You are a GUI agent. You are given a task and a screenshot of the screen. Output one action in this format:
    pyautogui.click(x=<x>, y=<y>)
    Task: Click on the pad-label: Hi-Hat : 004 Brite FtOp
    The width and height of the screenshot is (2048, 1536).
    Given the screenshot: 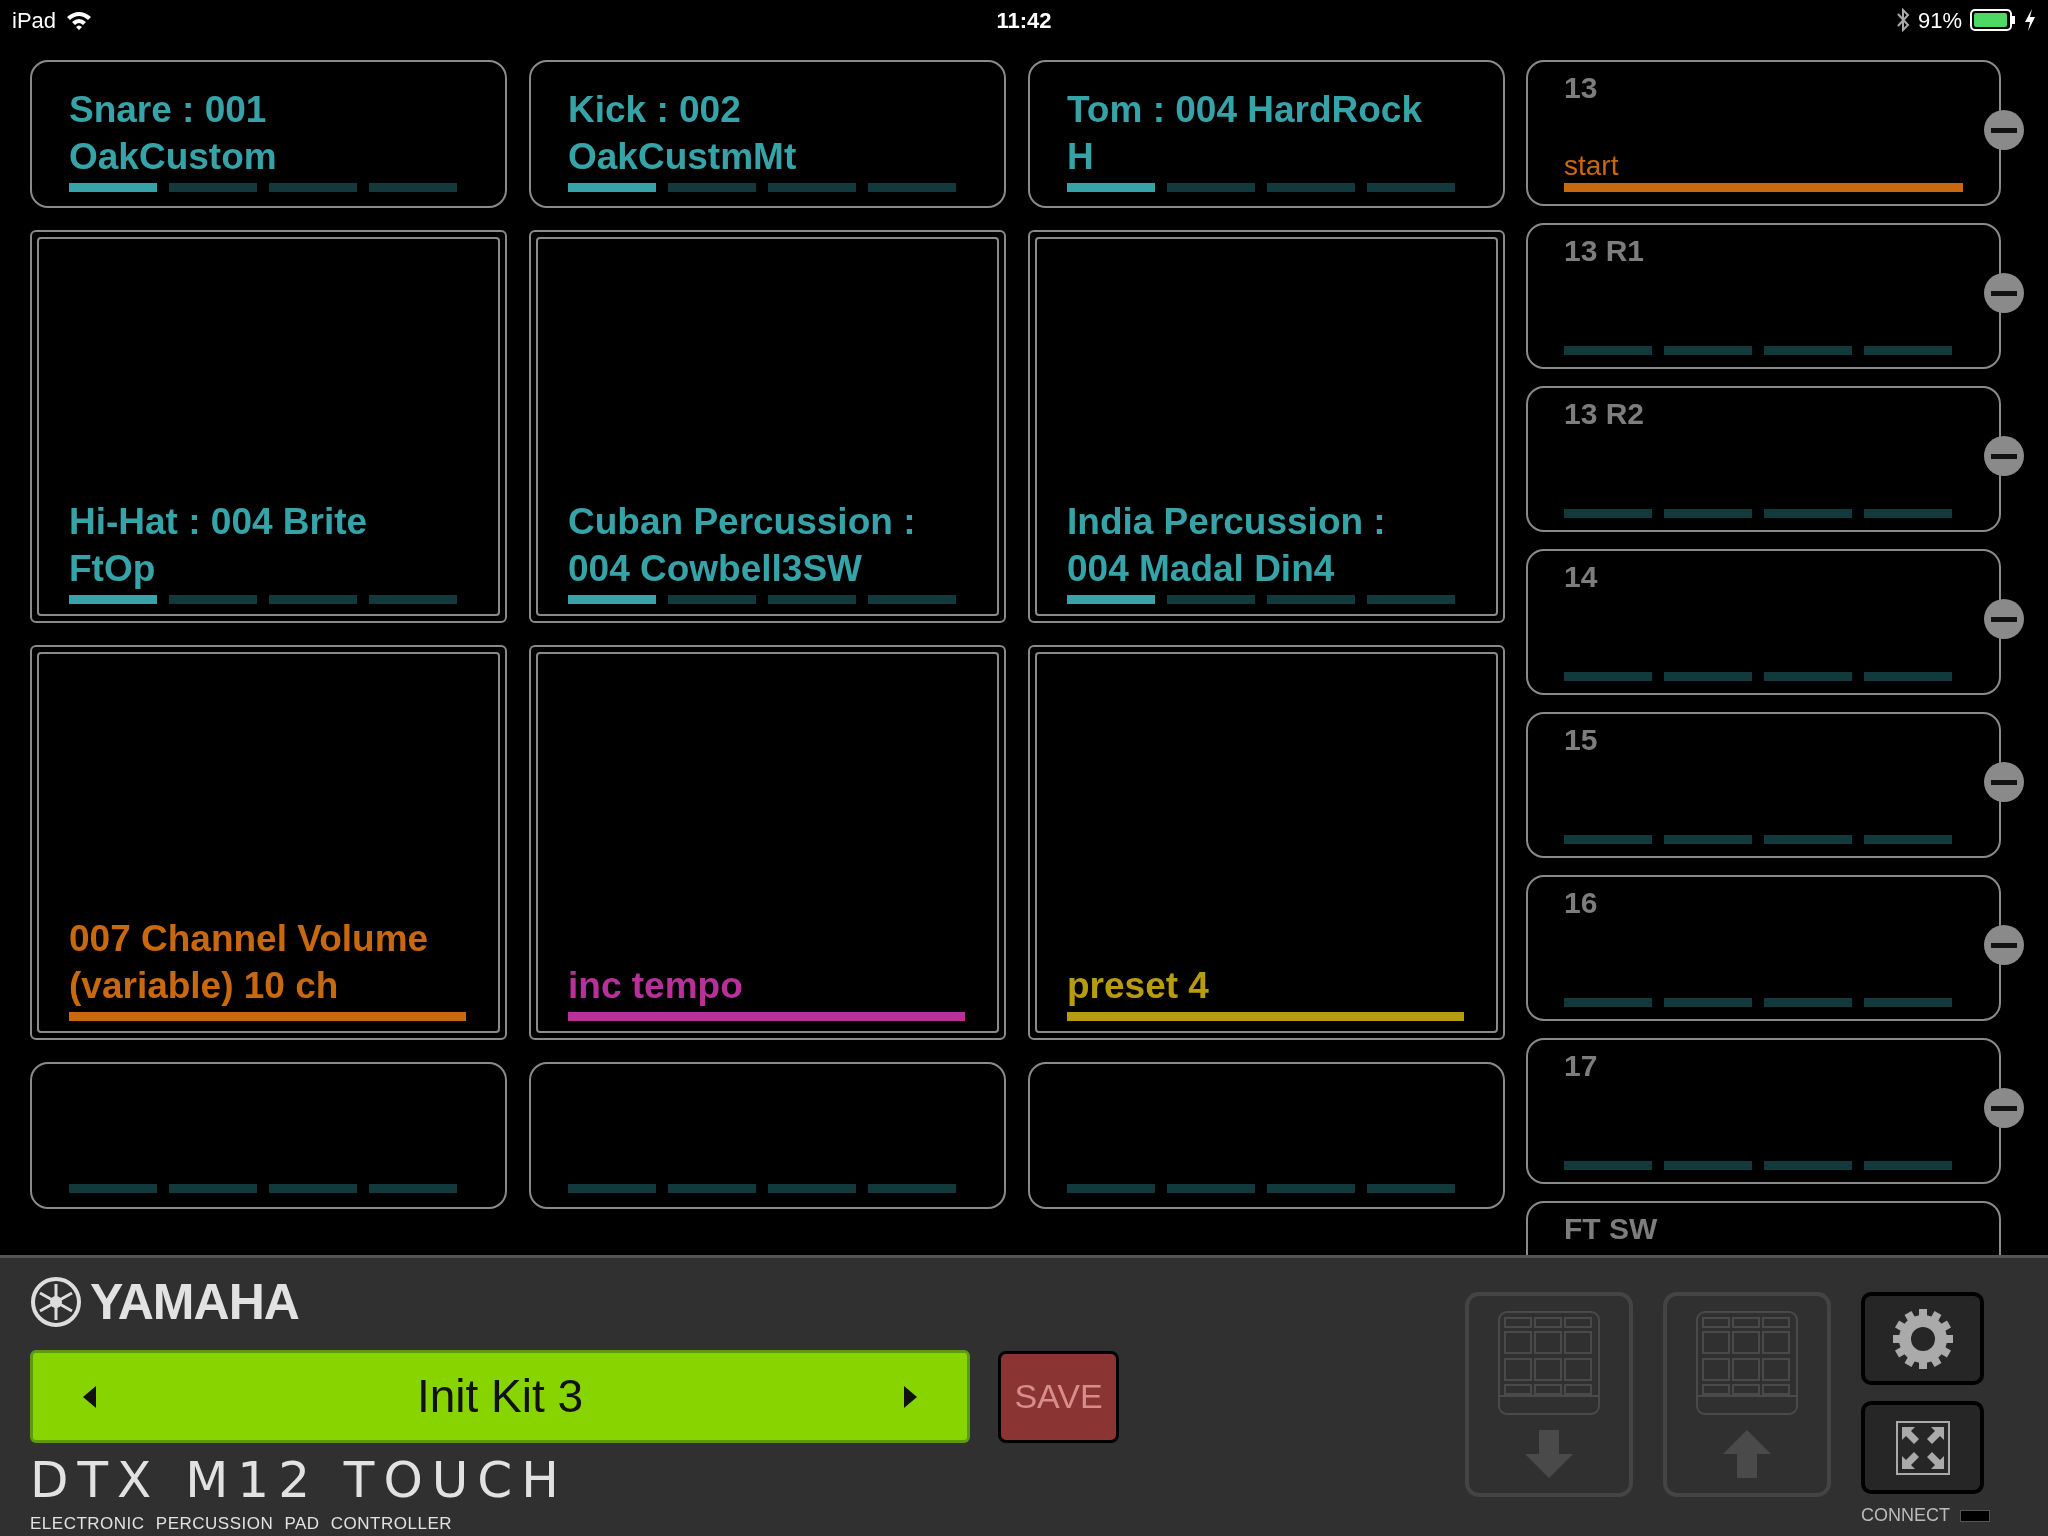 What is the action you would take?
    pyautogui.click(x=219, y=545)
    